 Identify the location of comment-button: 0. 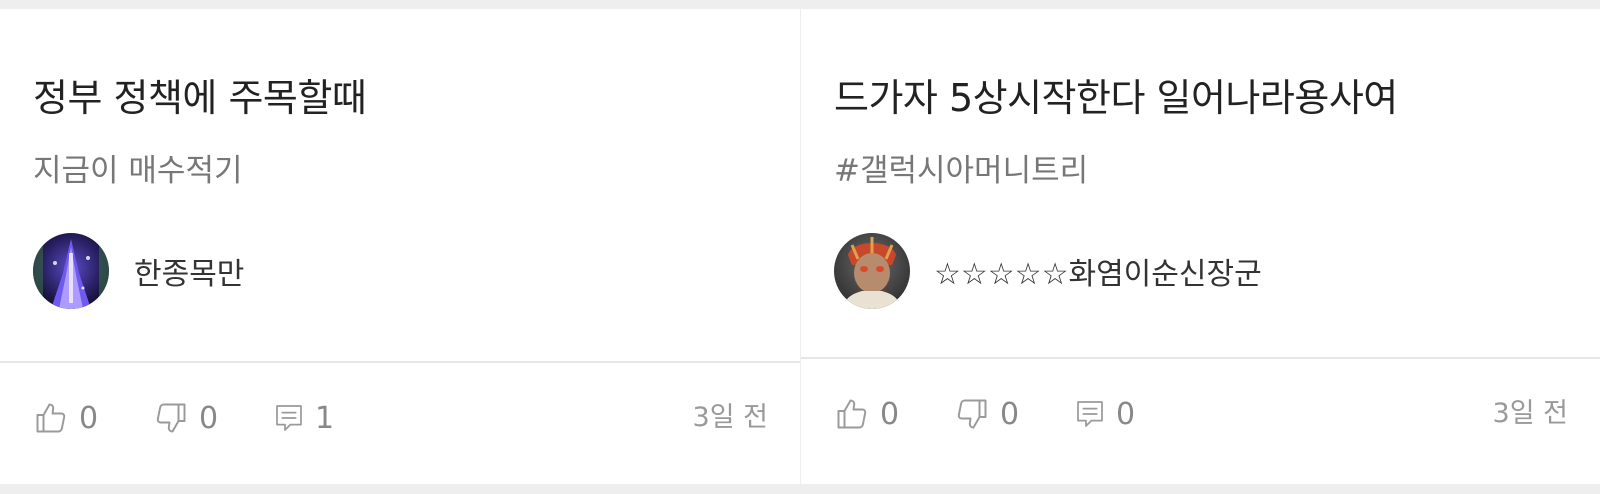
(1104, 414).